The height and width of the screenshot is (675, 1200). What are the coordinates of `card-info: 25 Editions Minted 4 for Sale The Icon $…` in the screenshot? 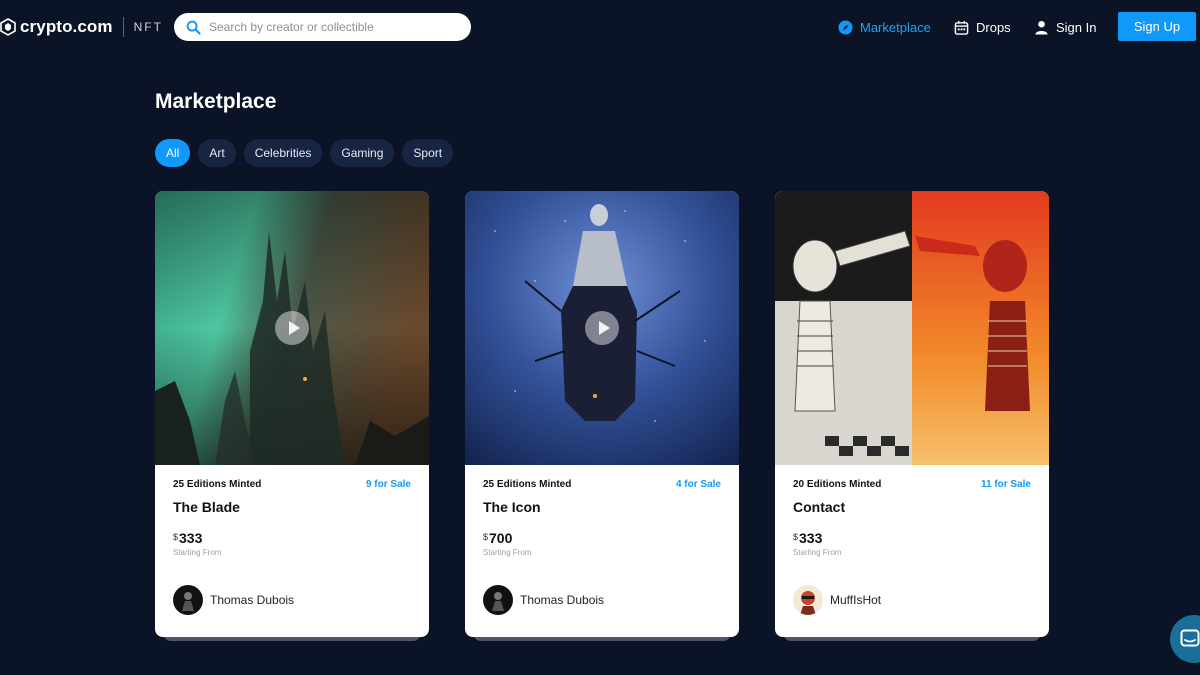 It's located at (602, 551).